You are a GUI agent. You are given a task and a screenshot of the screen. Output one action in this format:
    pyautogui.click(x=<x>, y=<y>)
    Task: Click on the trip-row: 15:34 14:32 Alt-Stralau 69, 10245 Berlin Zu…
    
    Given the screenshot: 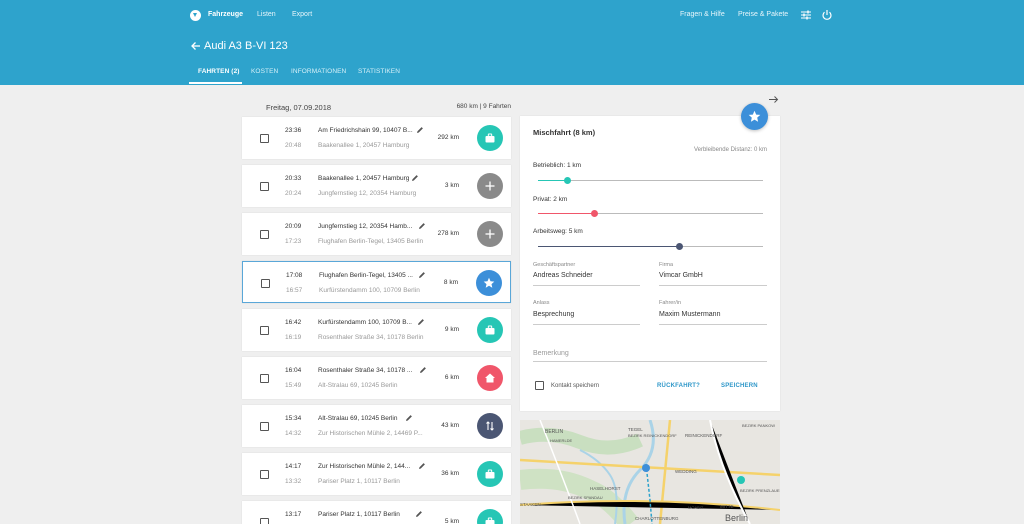 What is the action you would take?
    pyautogui.click(x=376, y=426)
    